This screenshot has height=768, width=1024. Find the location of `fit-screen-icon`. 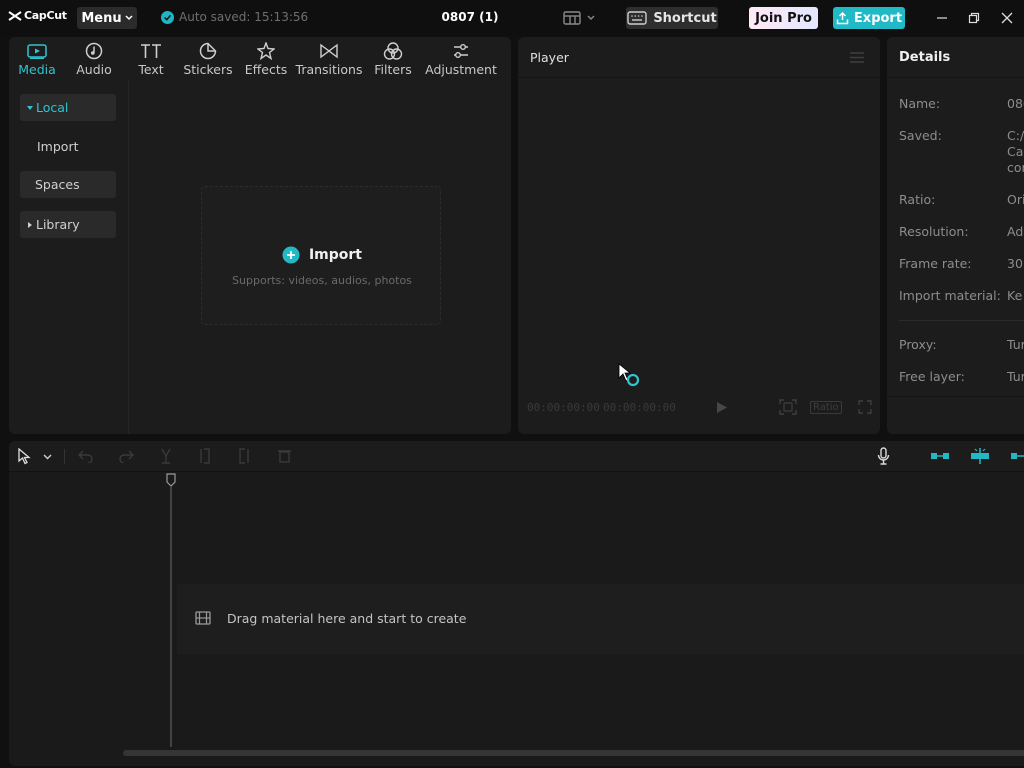

fit-screen-icon is located at coordinates (788, 407).